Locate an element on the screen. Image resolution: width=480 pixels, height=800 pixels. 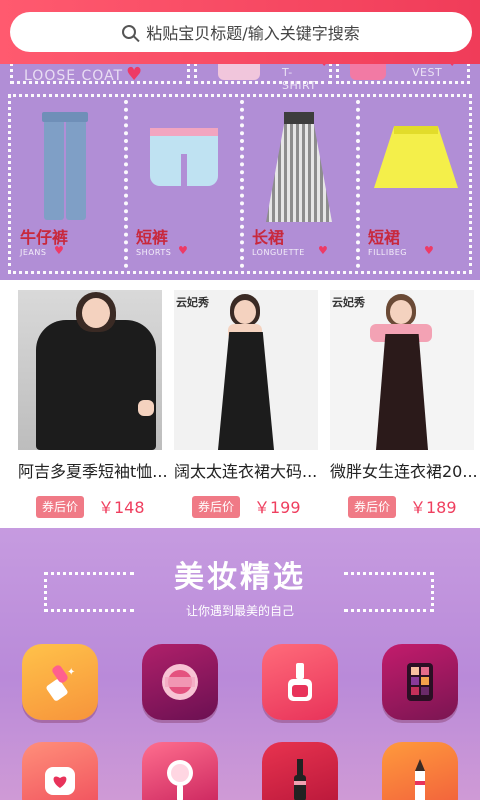
category-jeans: 牛仔裤 JEANS ♥ is located at coordinates (69, 184).